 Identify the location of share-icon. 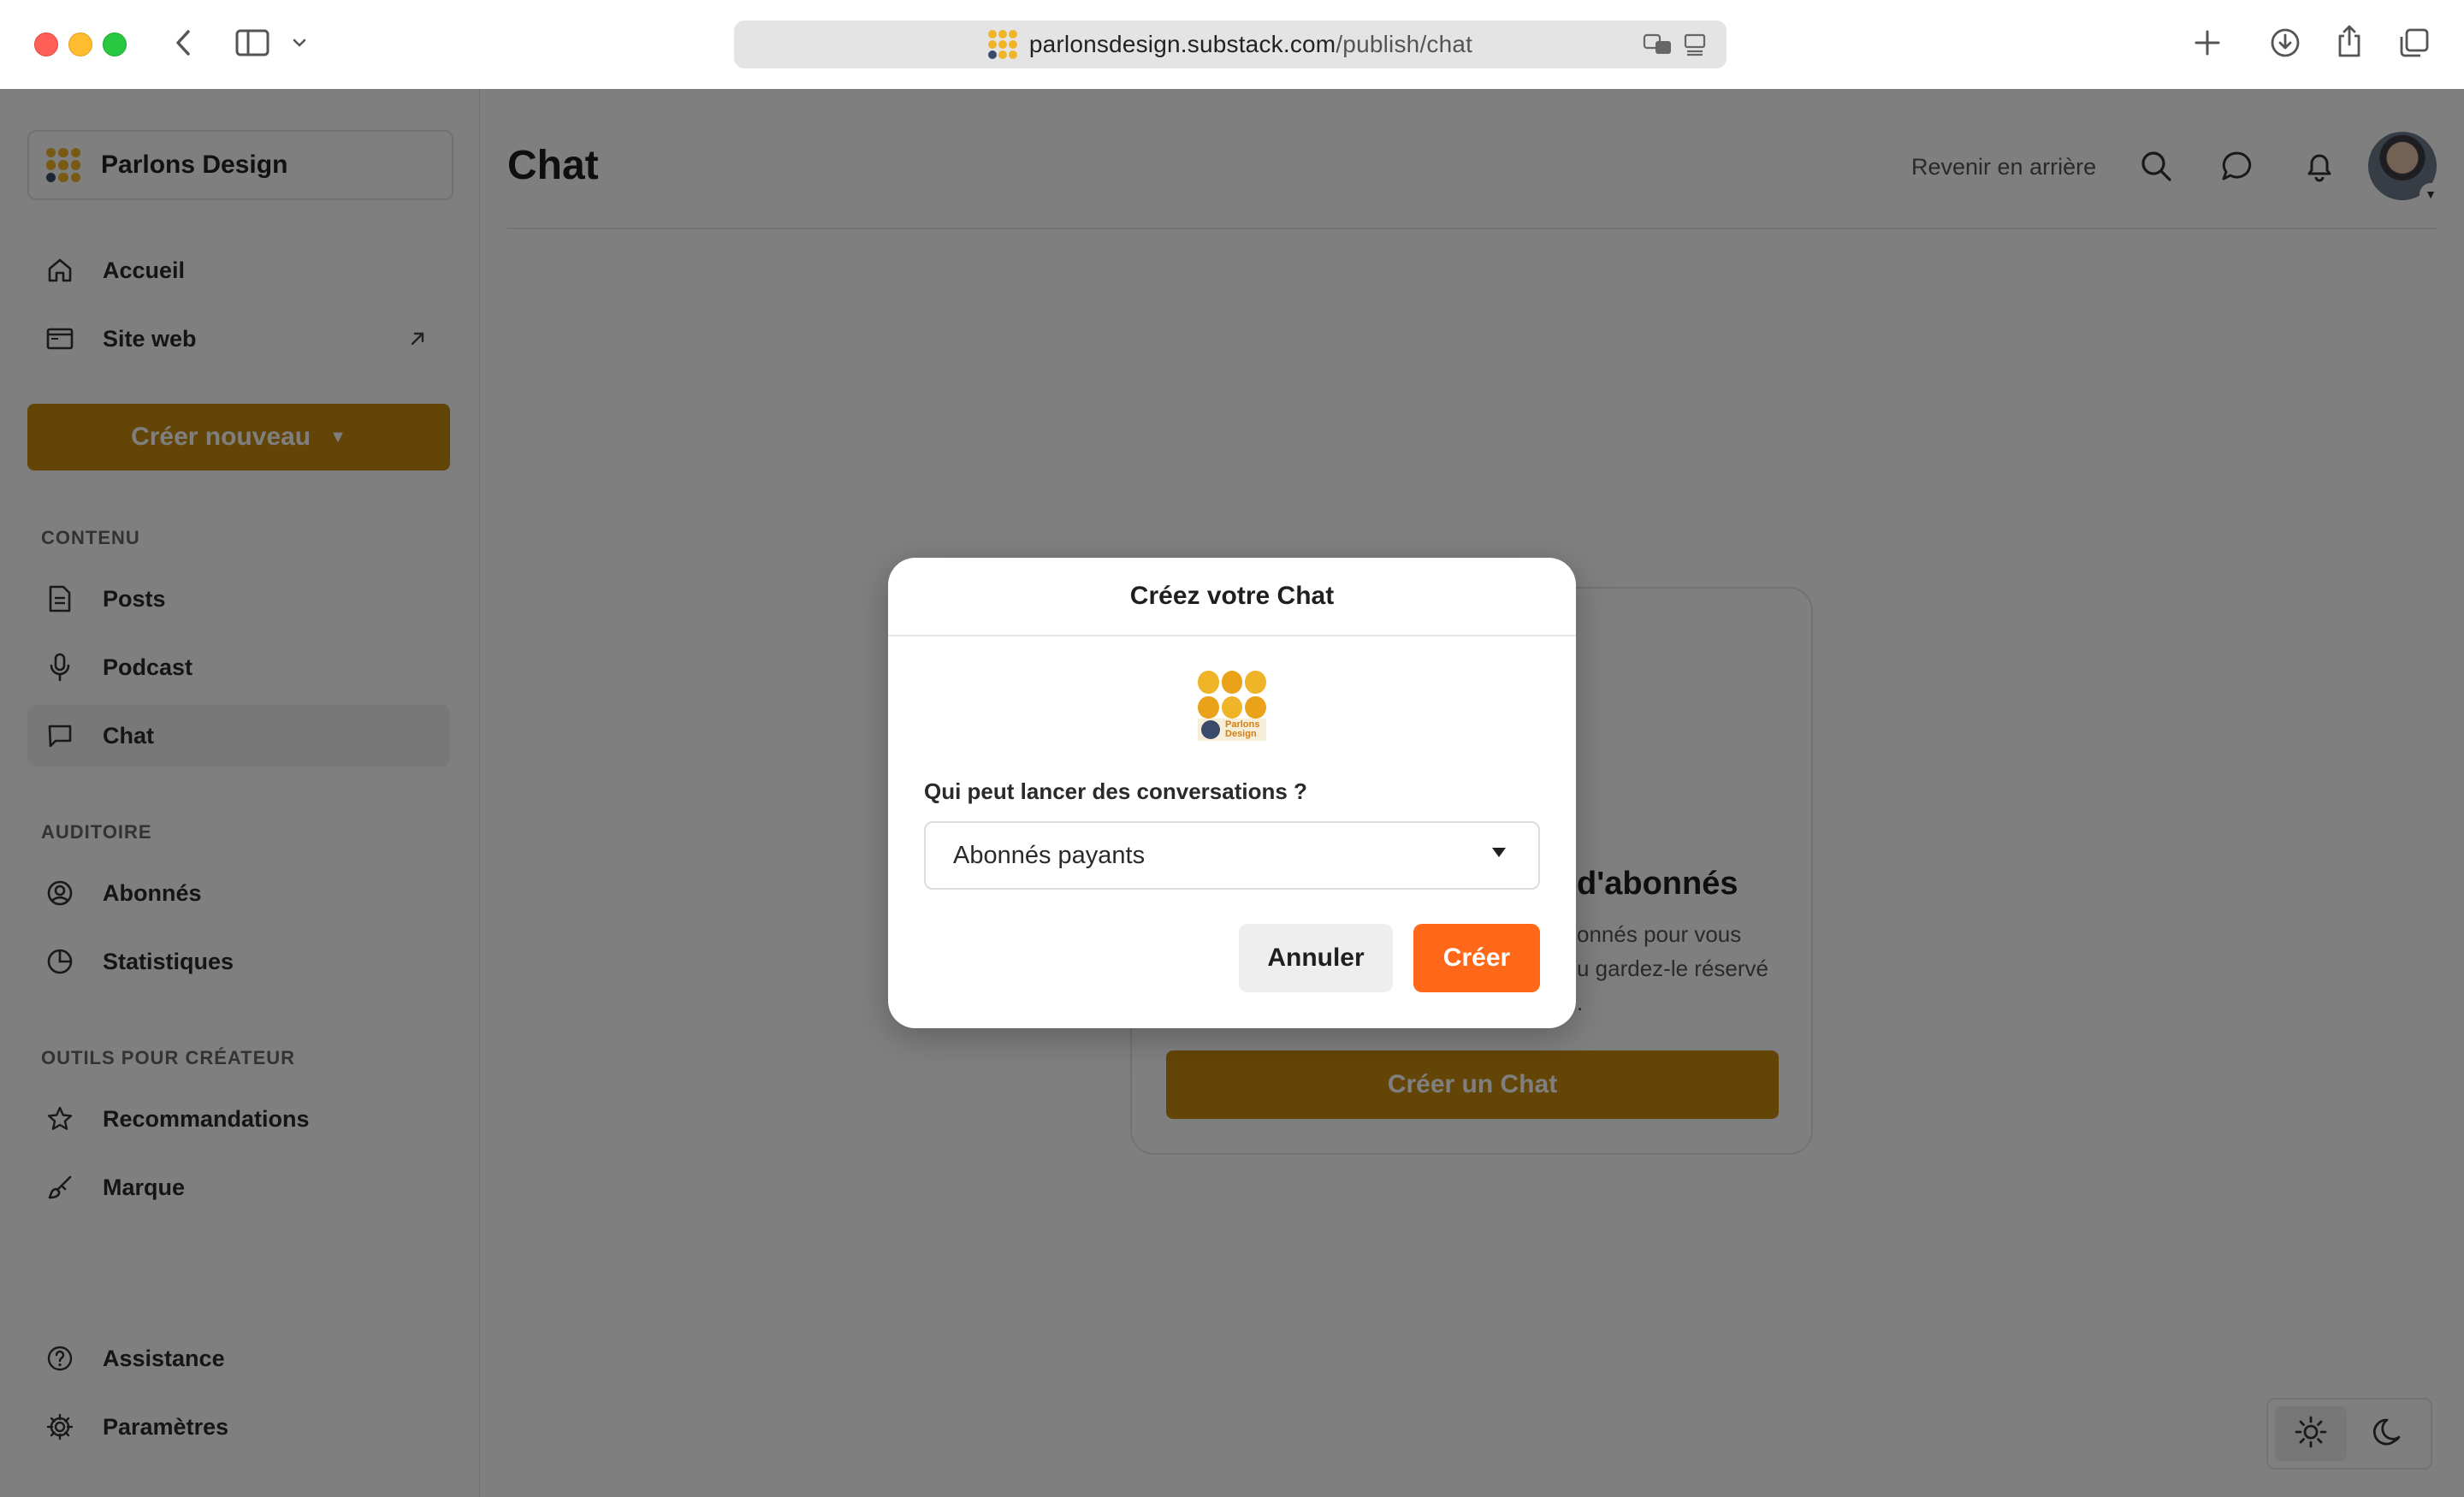
(2349, 41).